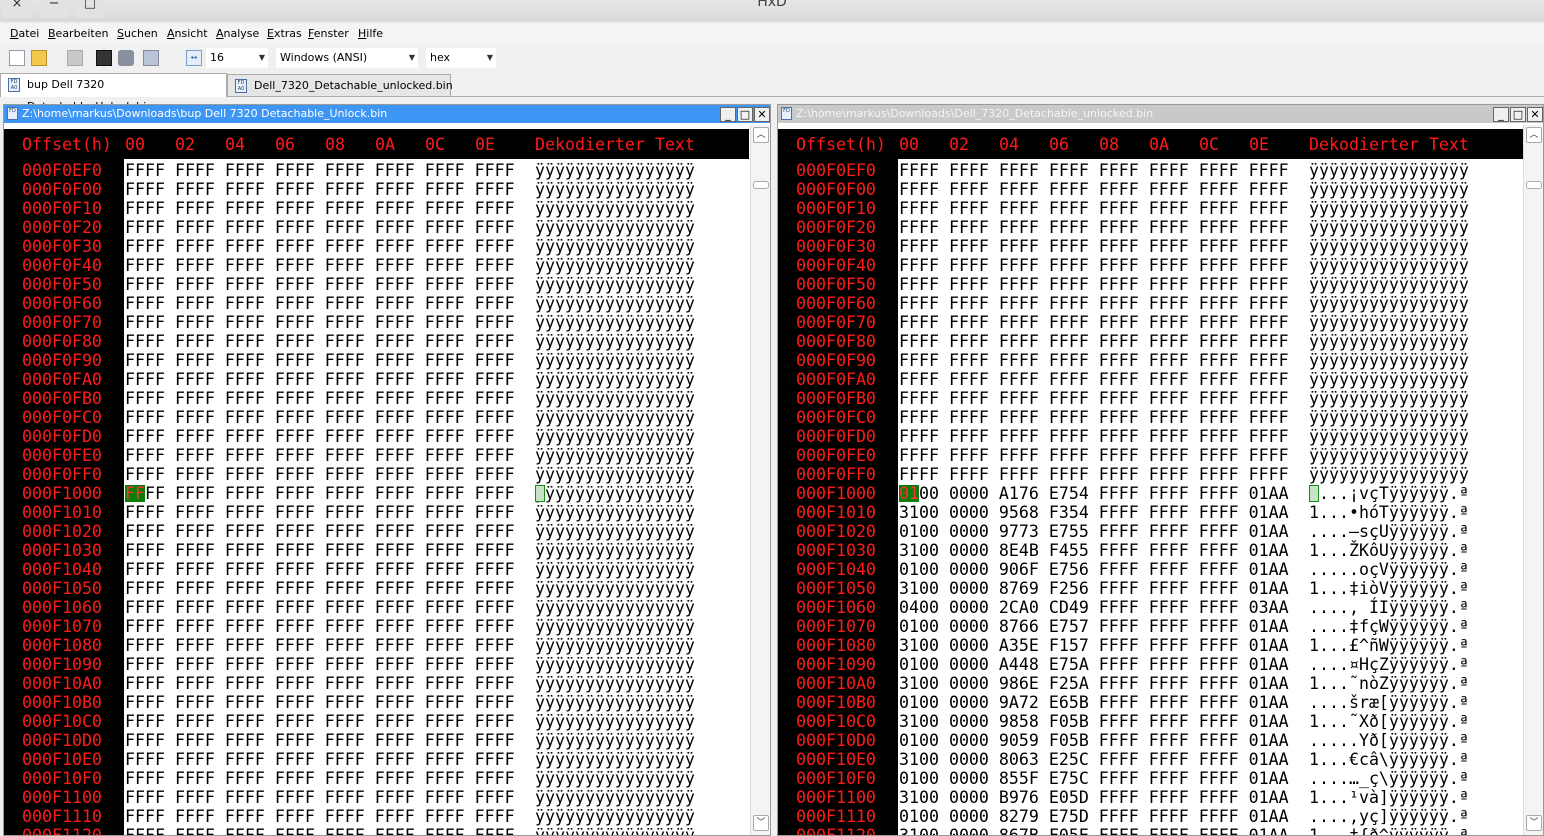  What do you see at coordinates (237, 33) in the screenshot?
I see `menu-analyse: Analyse` at bounding box center [237, 33].